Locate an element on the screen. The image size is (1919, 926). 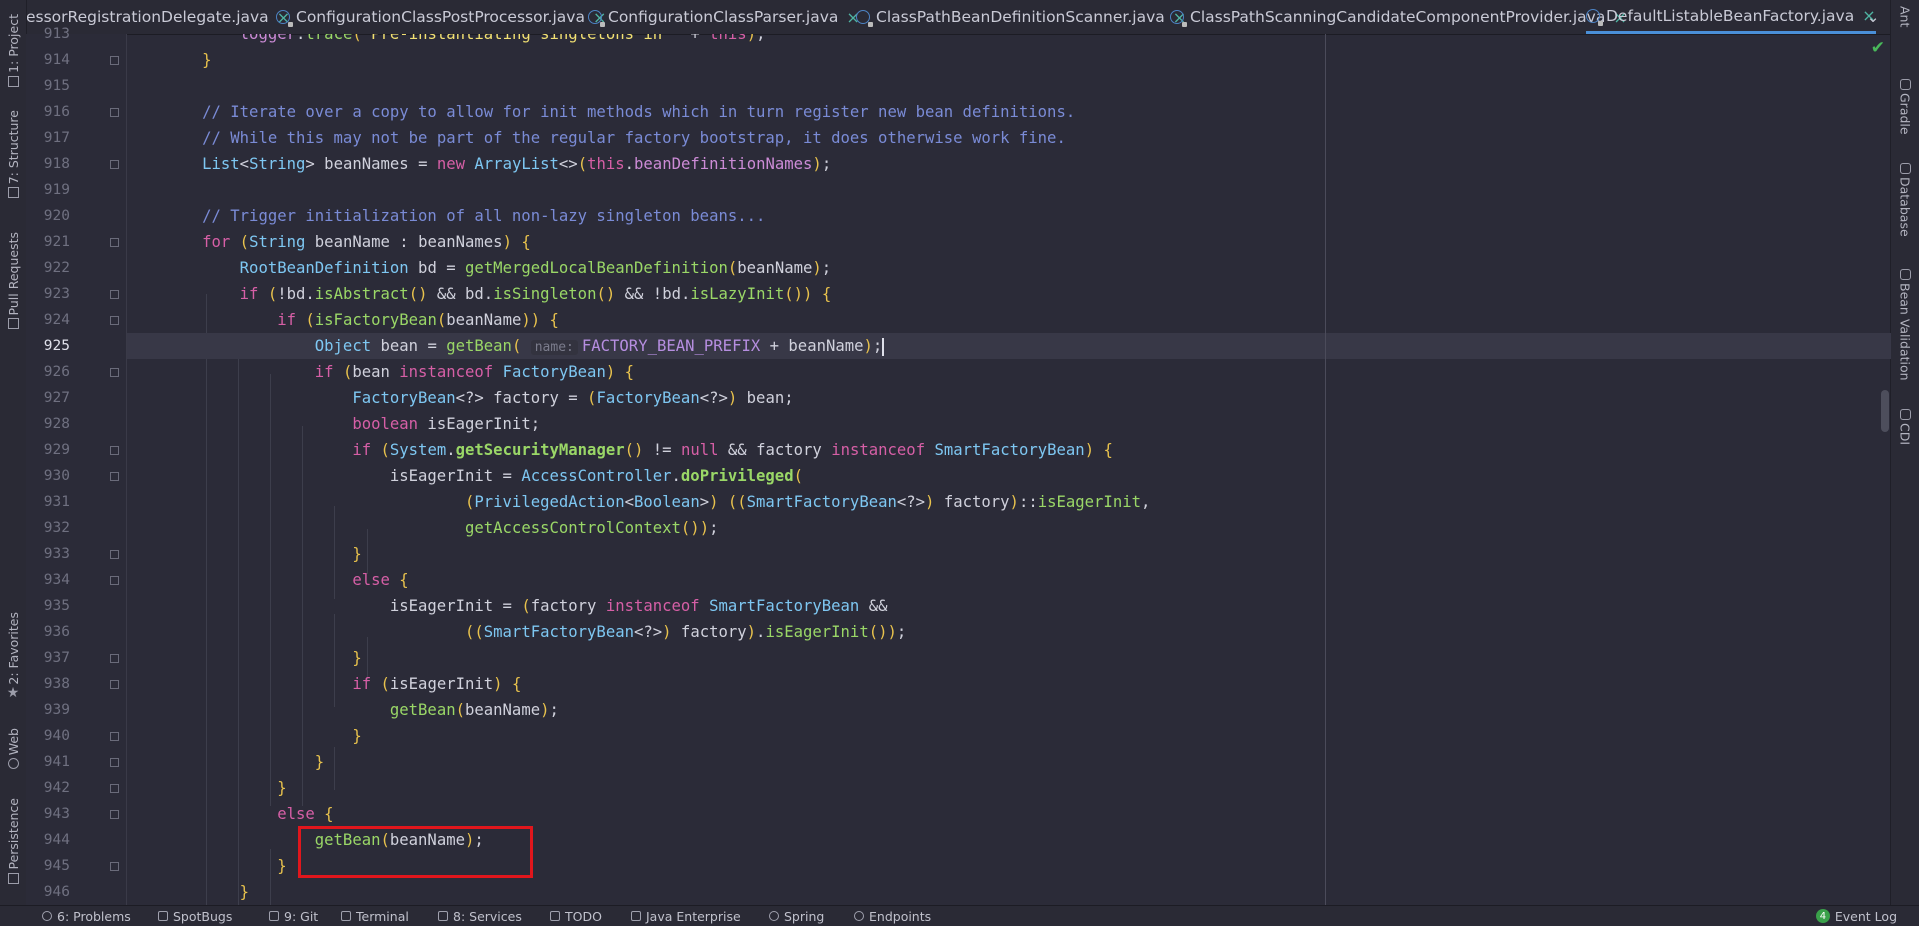
tab-configuration-class-post-processor: ConfigurationClassPostProcessor.java × is located at coordinates (441, 17).